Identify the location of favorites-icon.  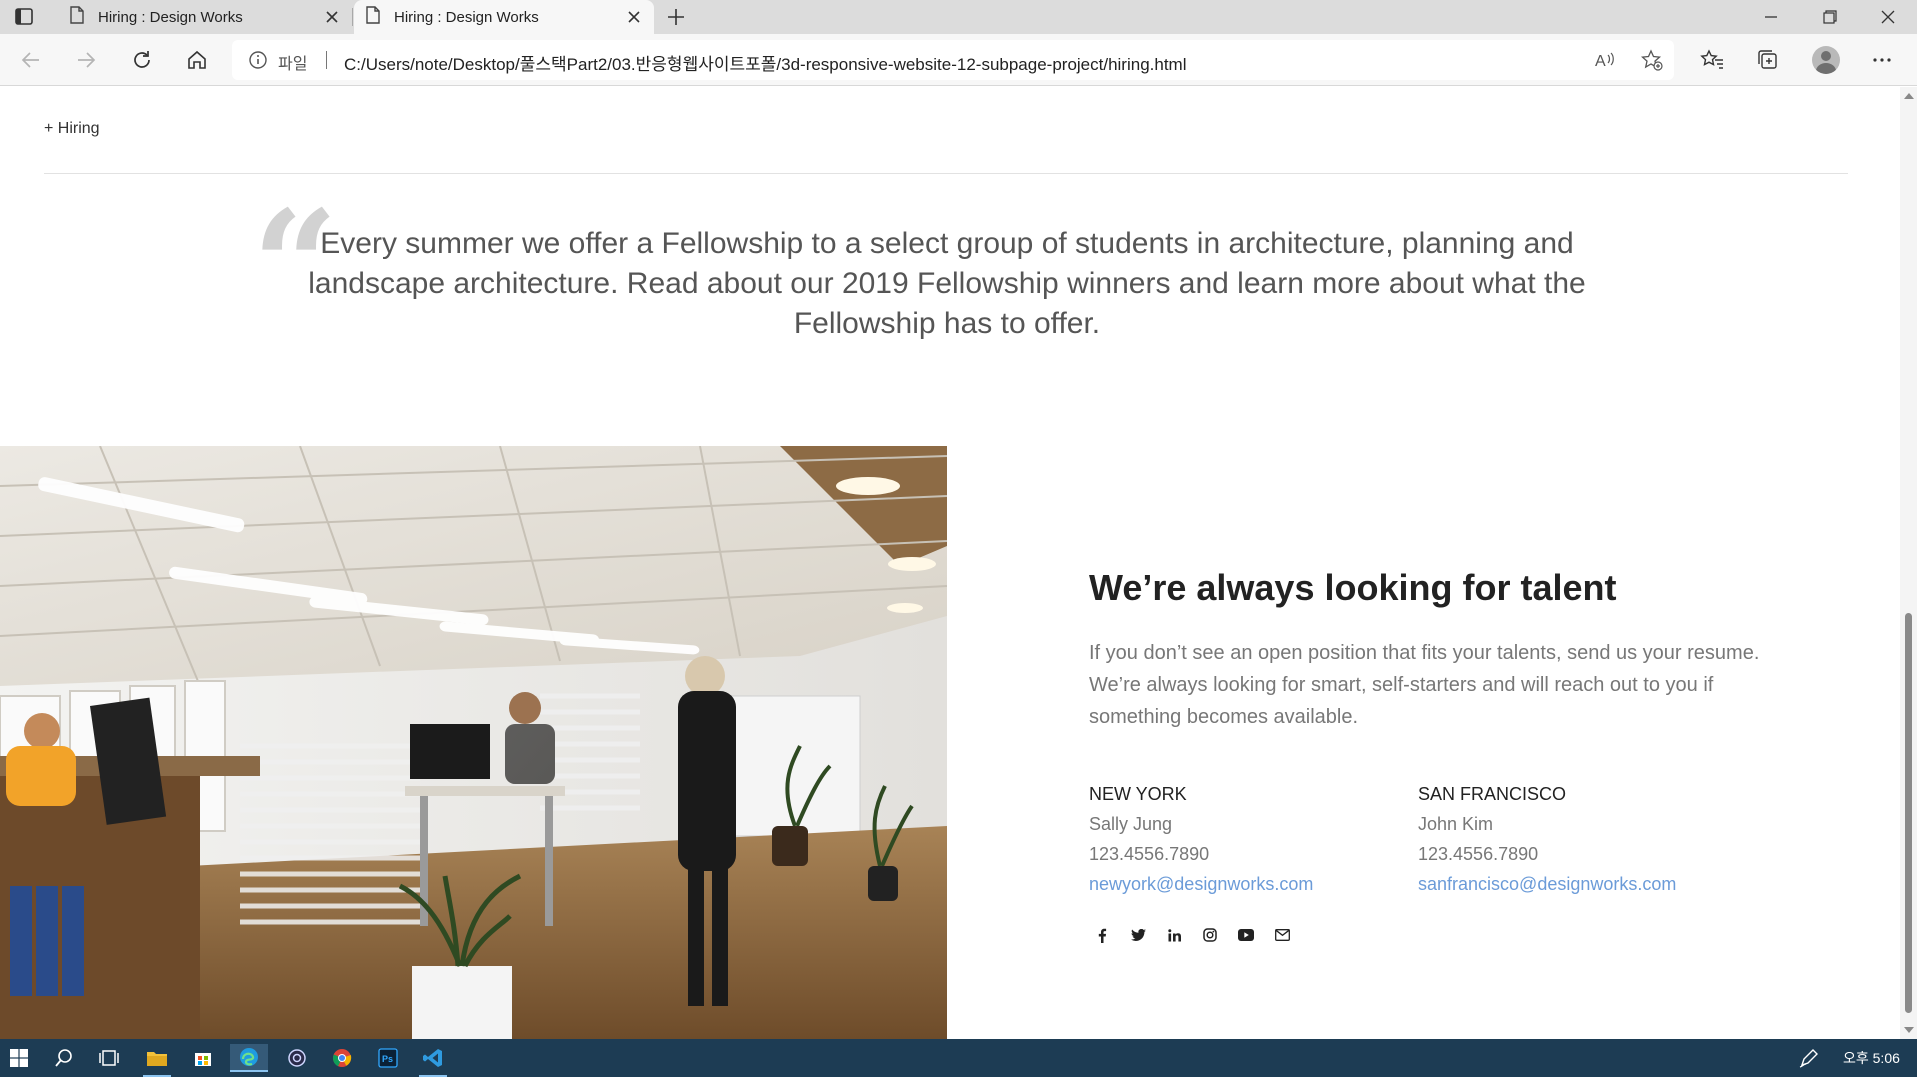
(1712, 60).